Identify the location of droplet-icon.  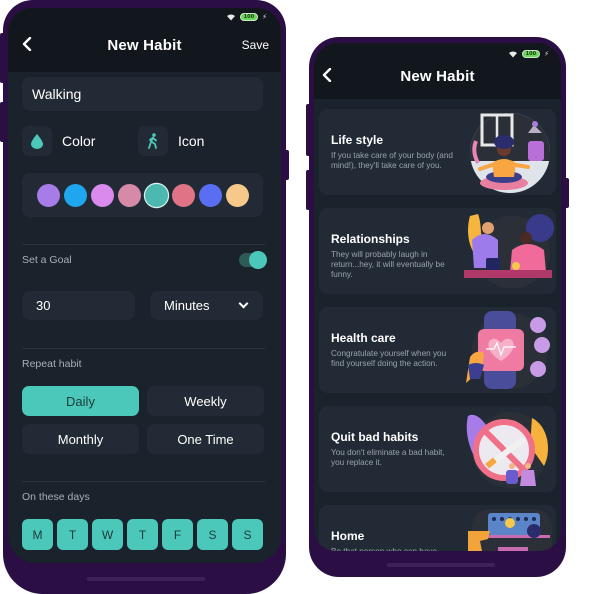
(37, 141).